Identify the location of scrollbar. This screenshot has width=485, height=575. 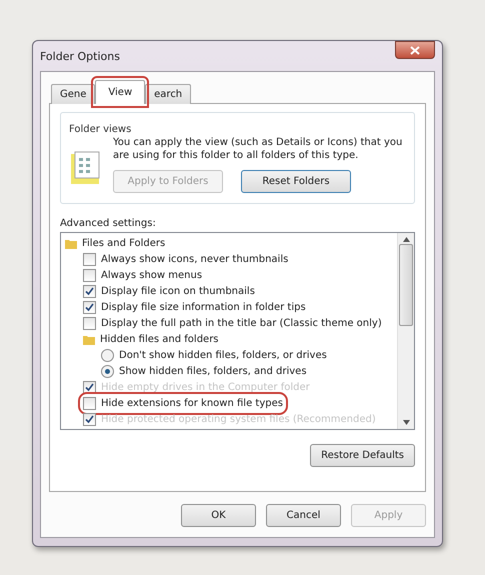
(405, 331).